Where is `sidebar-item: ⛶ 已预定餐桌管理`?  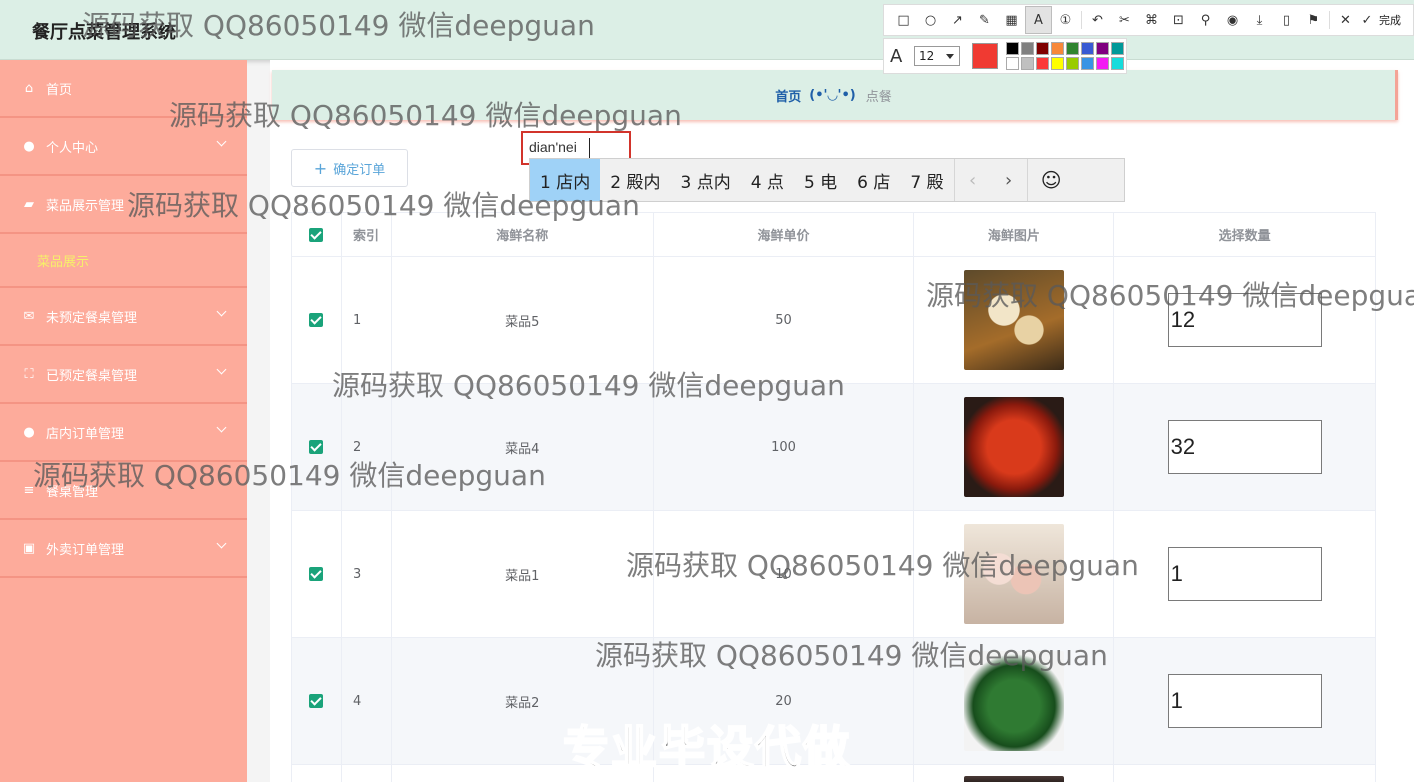 sidebar-item: ⛶ 已预定餐桌管理 is located at coordinates (123, 375).